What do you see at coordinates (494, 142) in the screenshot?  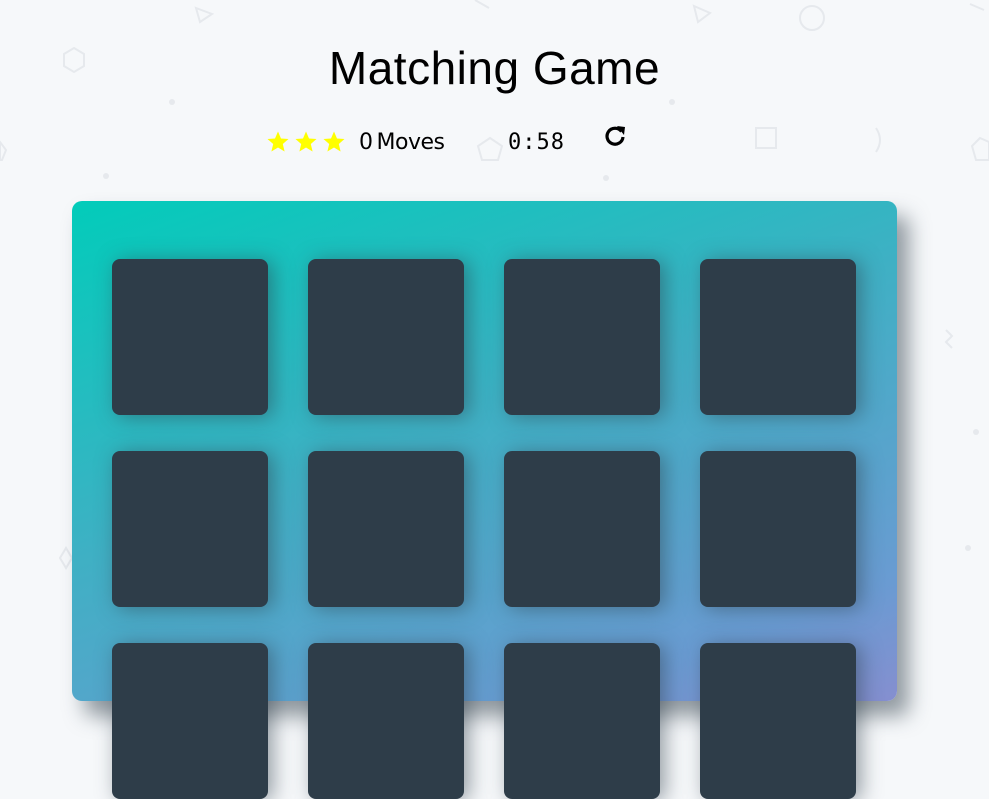 I see `score-panel: 0 Moves 0:58` at bounding box center [494, 142].